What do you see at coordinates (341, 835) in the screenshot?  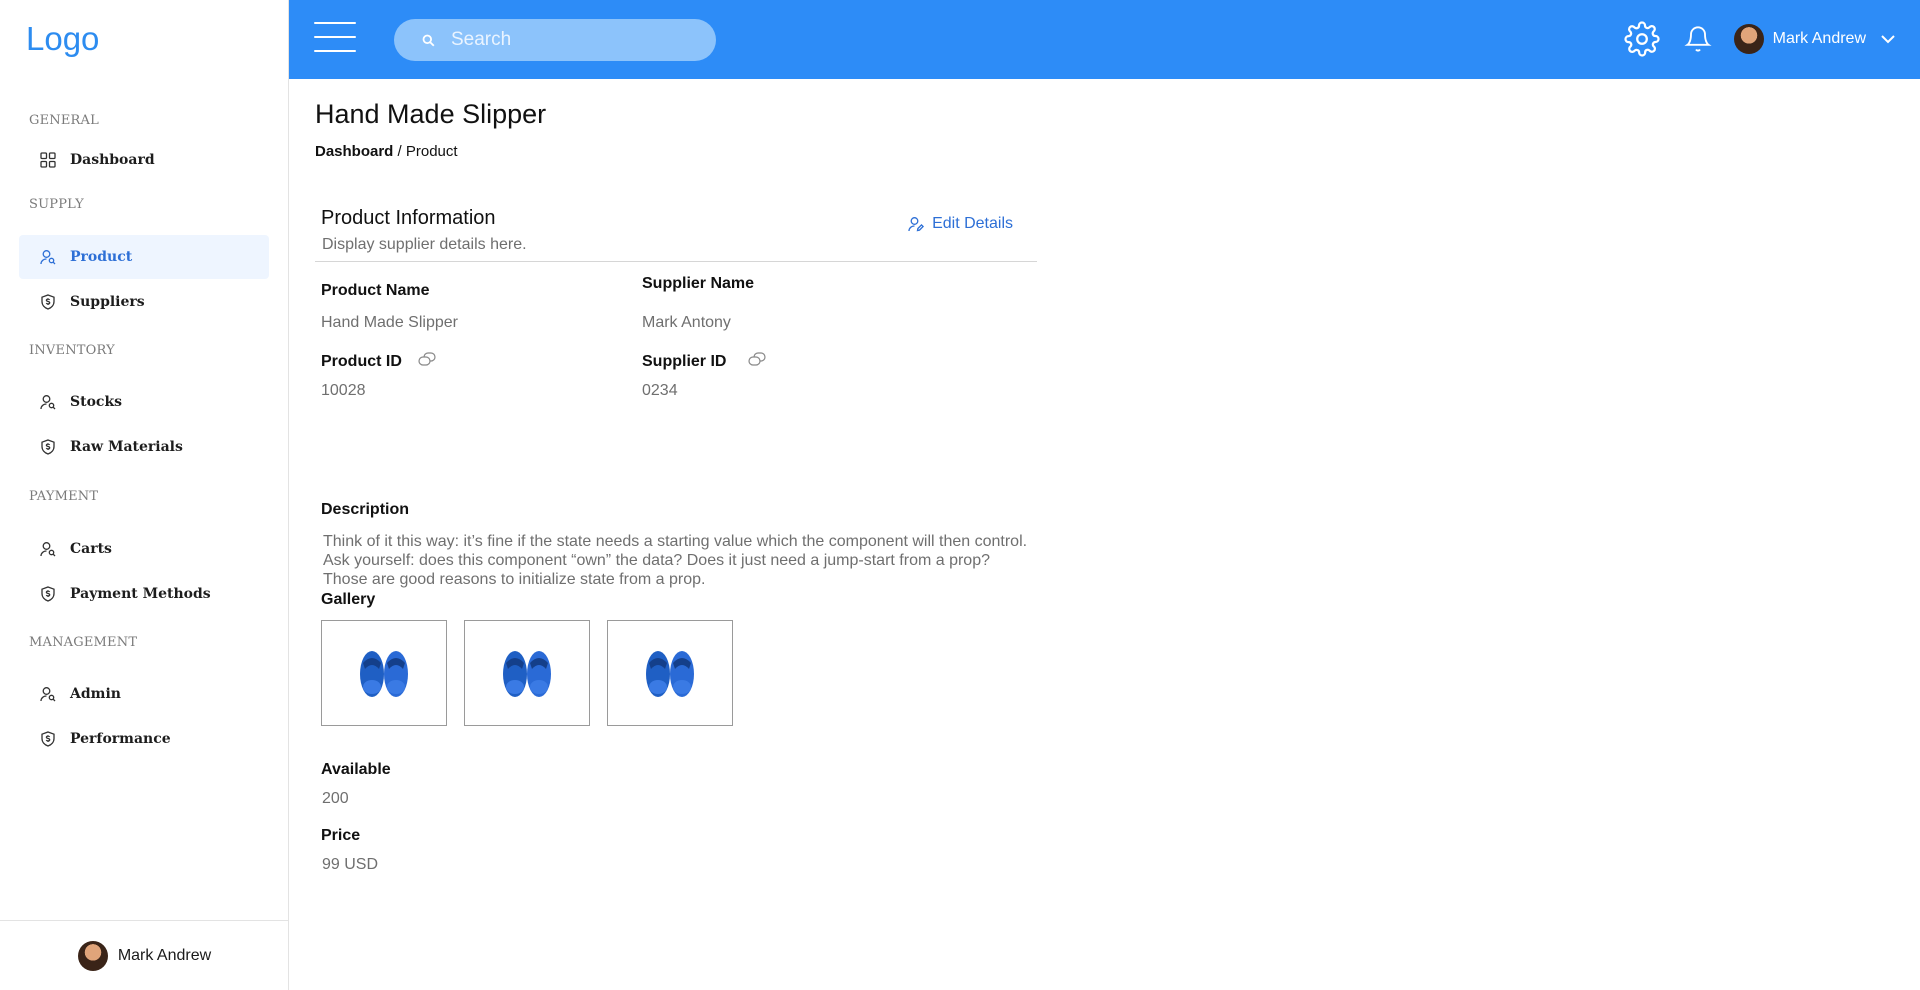 I see `price-label: Price` at bounding box center [341, 835].